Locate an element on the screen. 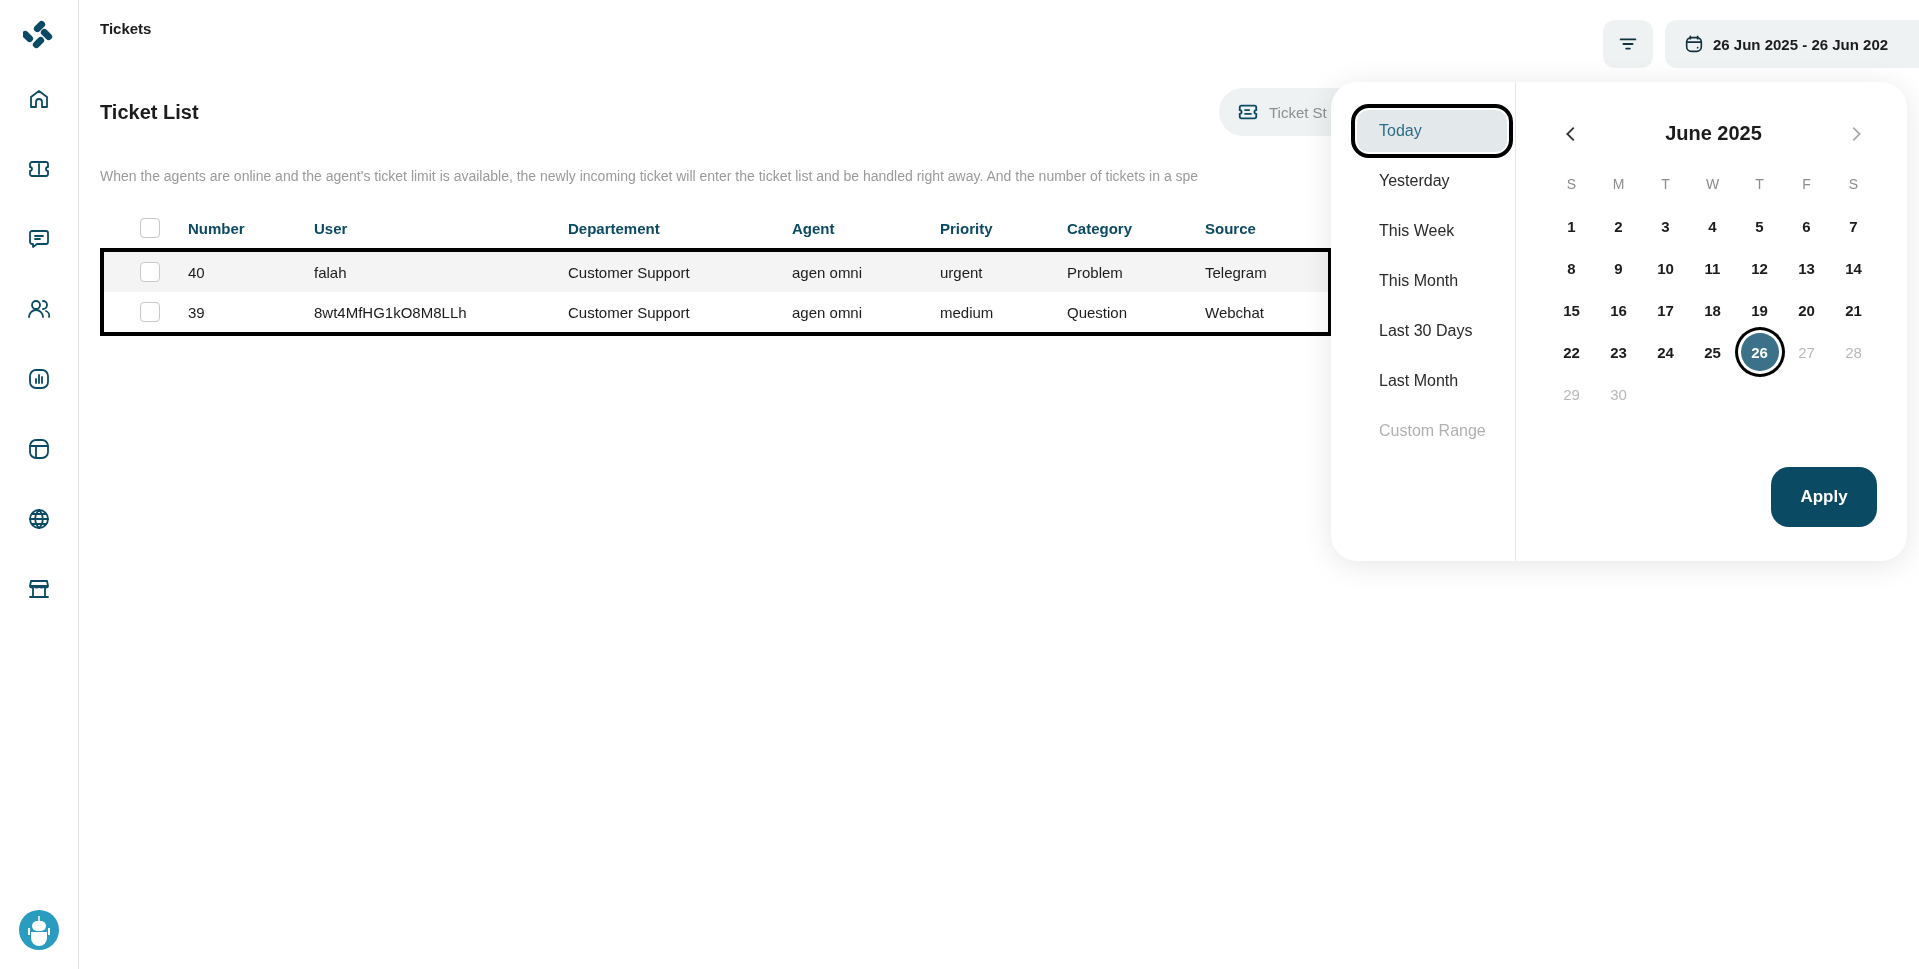  layout-icon is located at coordinates (39, 449).